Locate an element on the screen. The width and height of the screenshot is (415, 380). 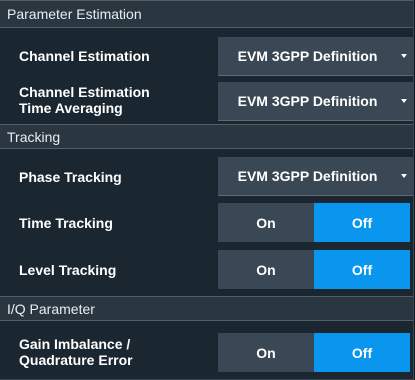
label-line: Channel Estimation is located at coordinates (84, 92).